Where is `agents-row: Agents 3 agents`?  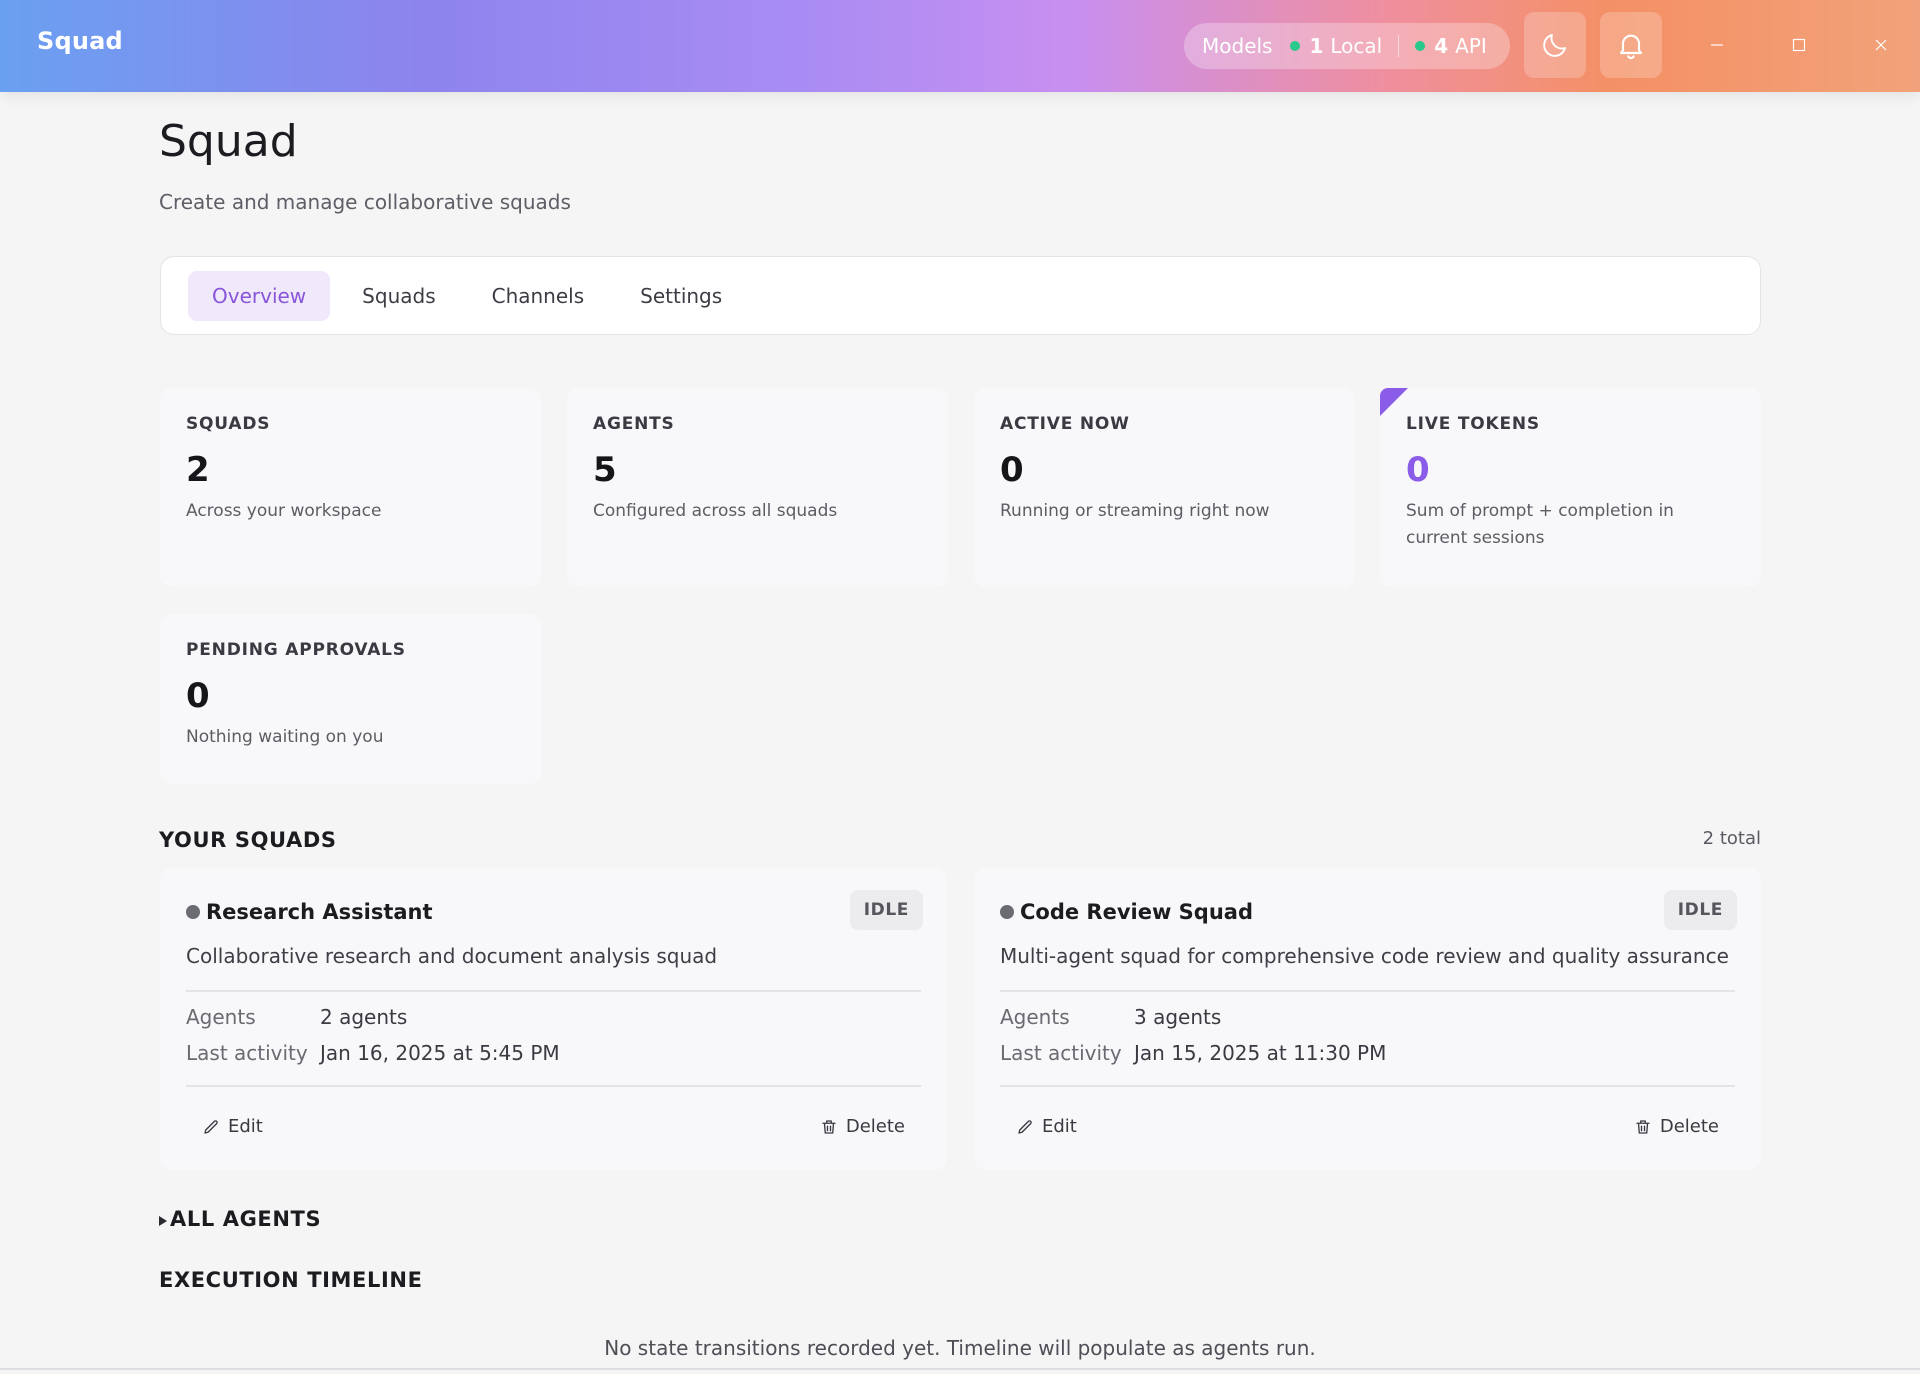 agents-row: Agents 3 agents is located at coordinates (1110, 1017).